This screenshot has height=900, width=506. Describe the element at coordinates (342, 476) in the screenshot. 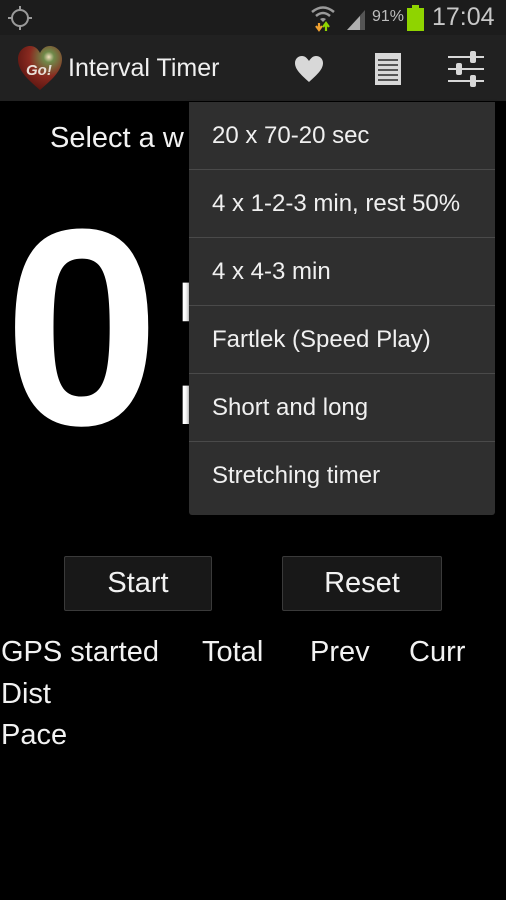

I see `menu-item-stretching-timer: Stretching timer` at that location.